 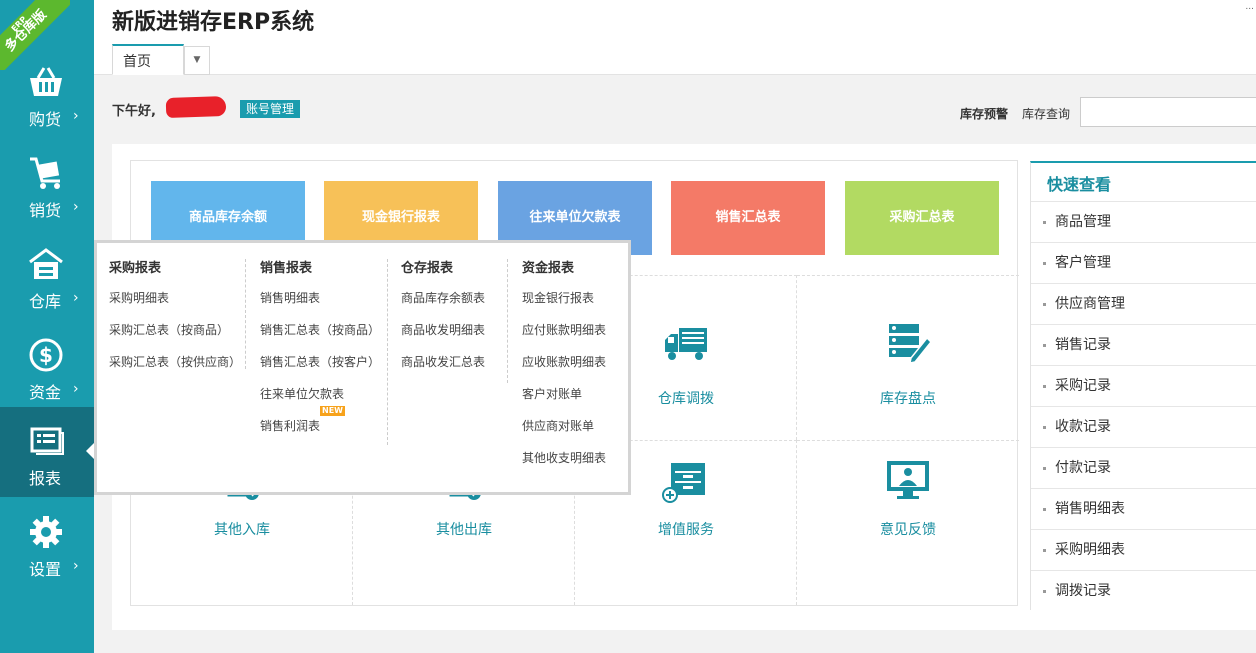 I want to click on menu-item-purchase-summary-product: 采购汇总表（按商品）, so click(x=175, y=337).